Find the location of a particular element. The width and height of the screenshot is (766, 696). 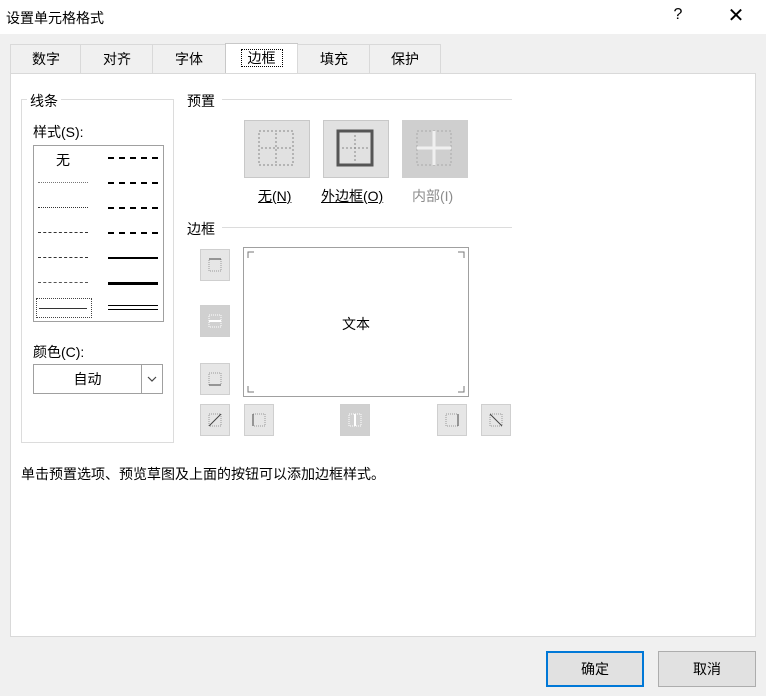

border-inside-vertical-icon is located at coordinates (355, 420).